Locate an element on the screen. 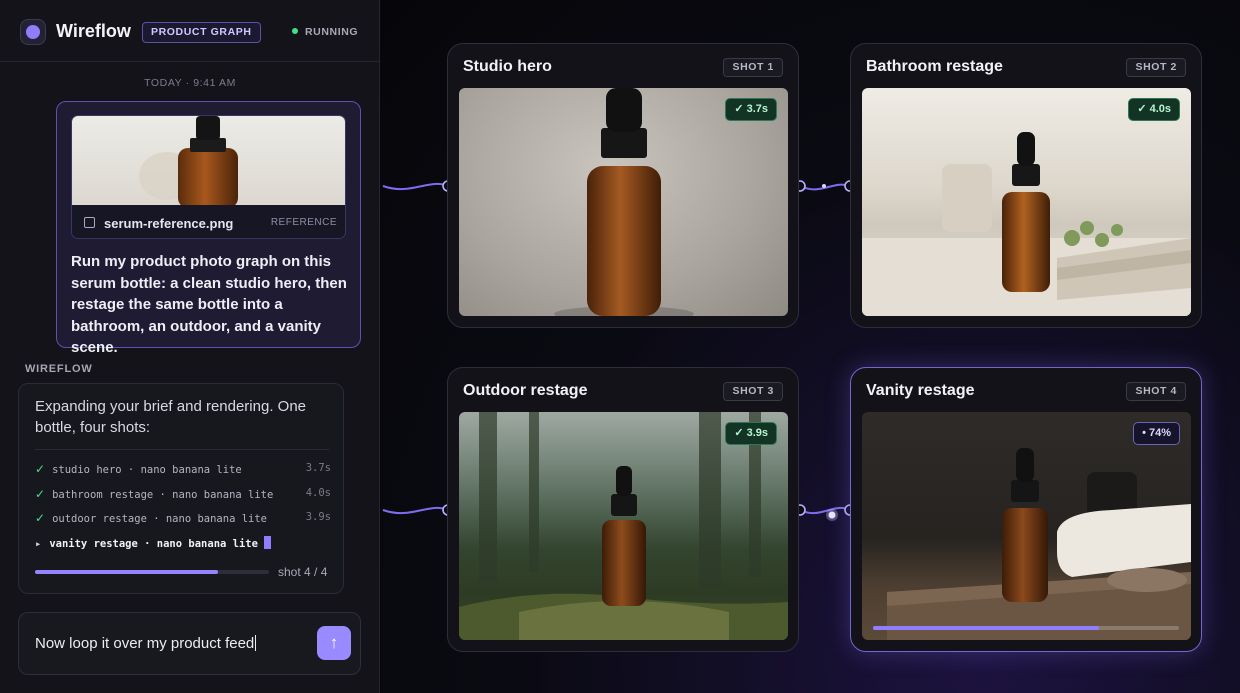 This screenshot has height=693, width=1240. image-icon is located at coordinates (89, 222).